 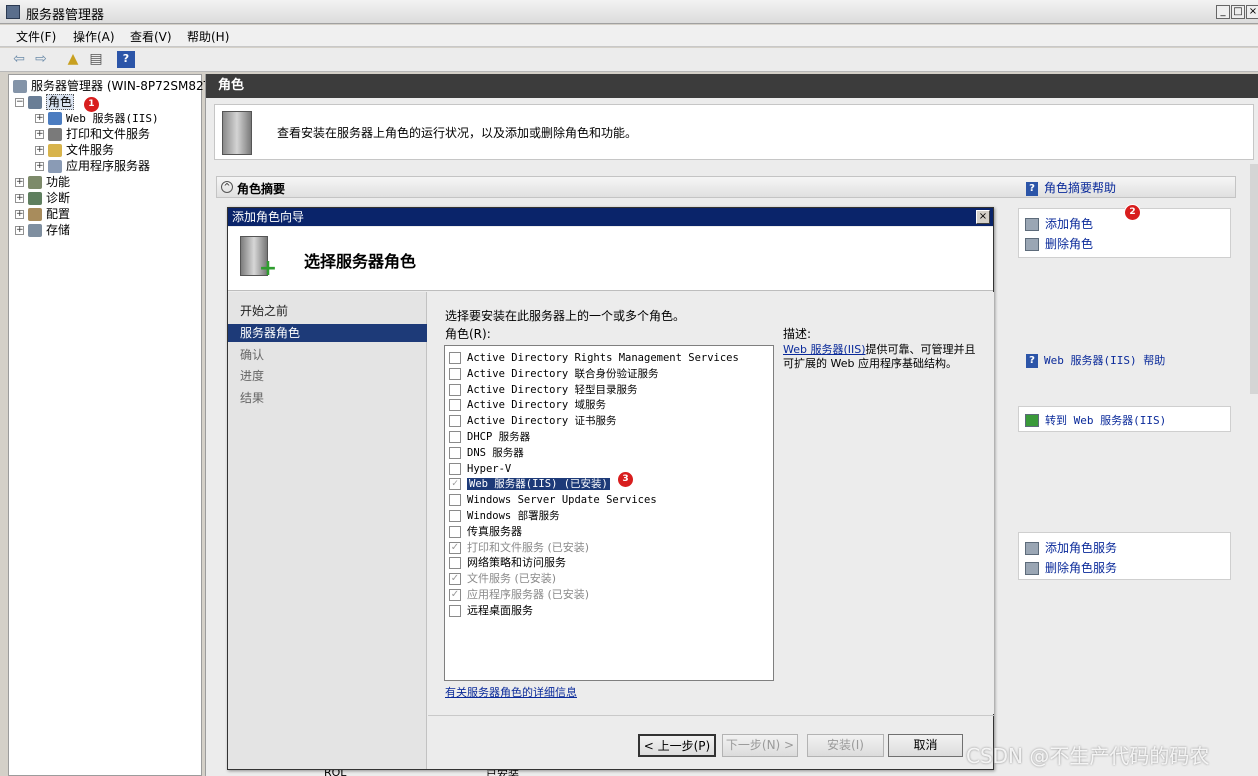 I want to click on window-title: 服务器管理器, so click(x=65, y=15).